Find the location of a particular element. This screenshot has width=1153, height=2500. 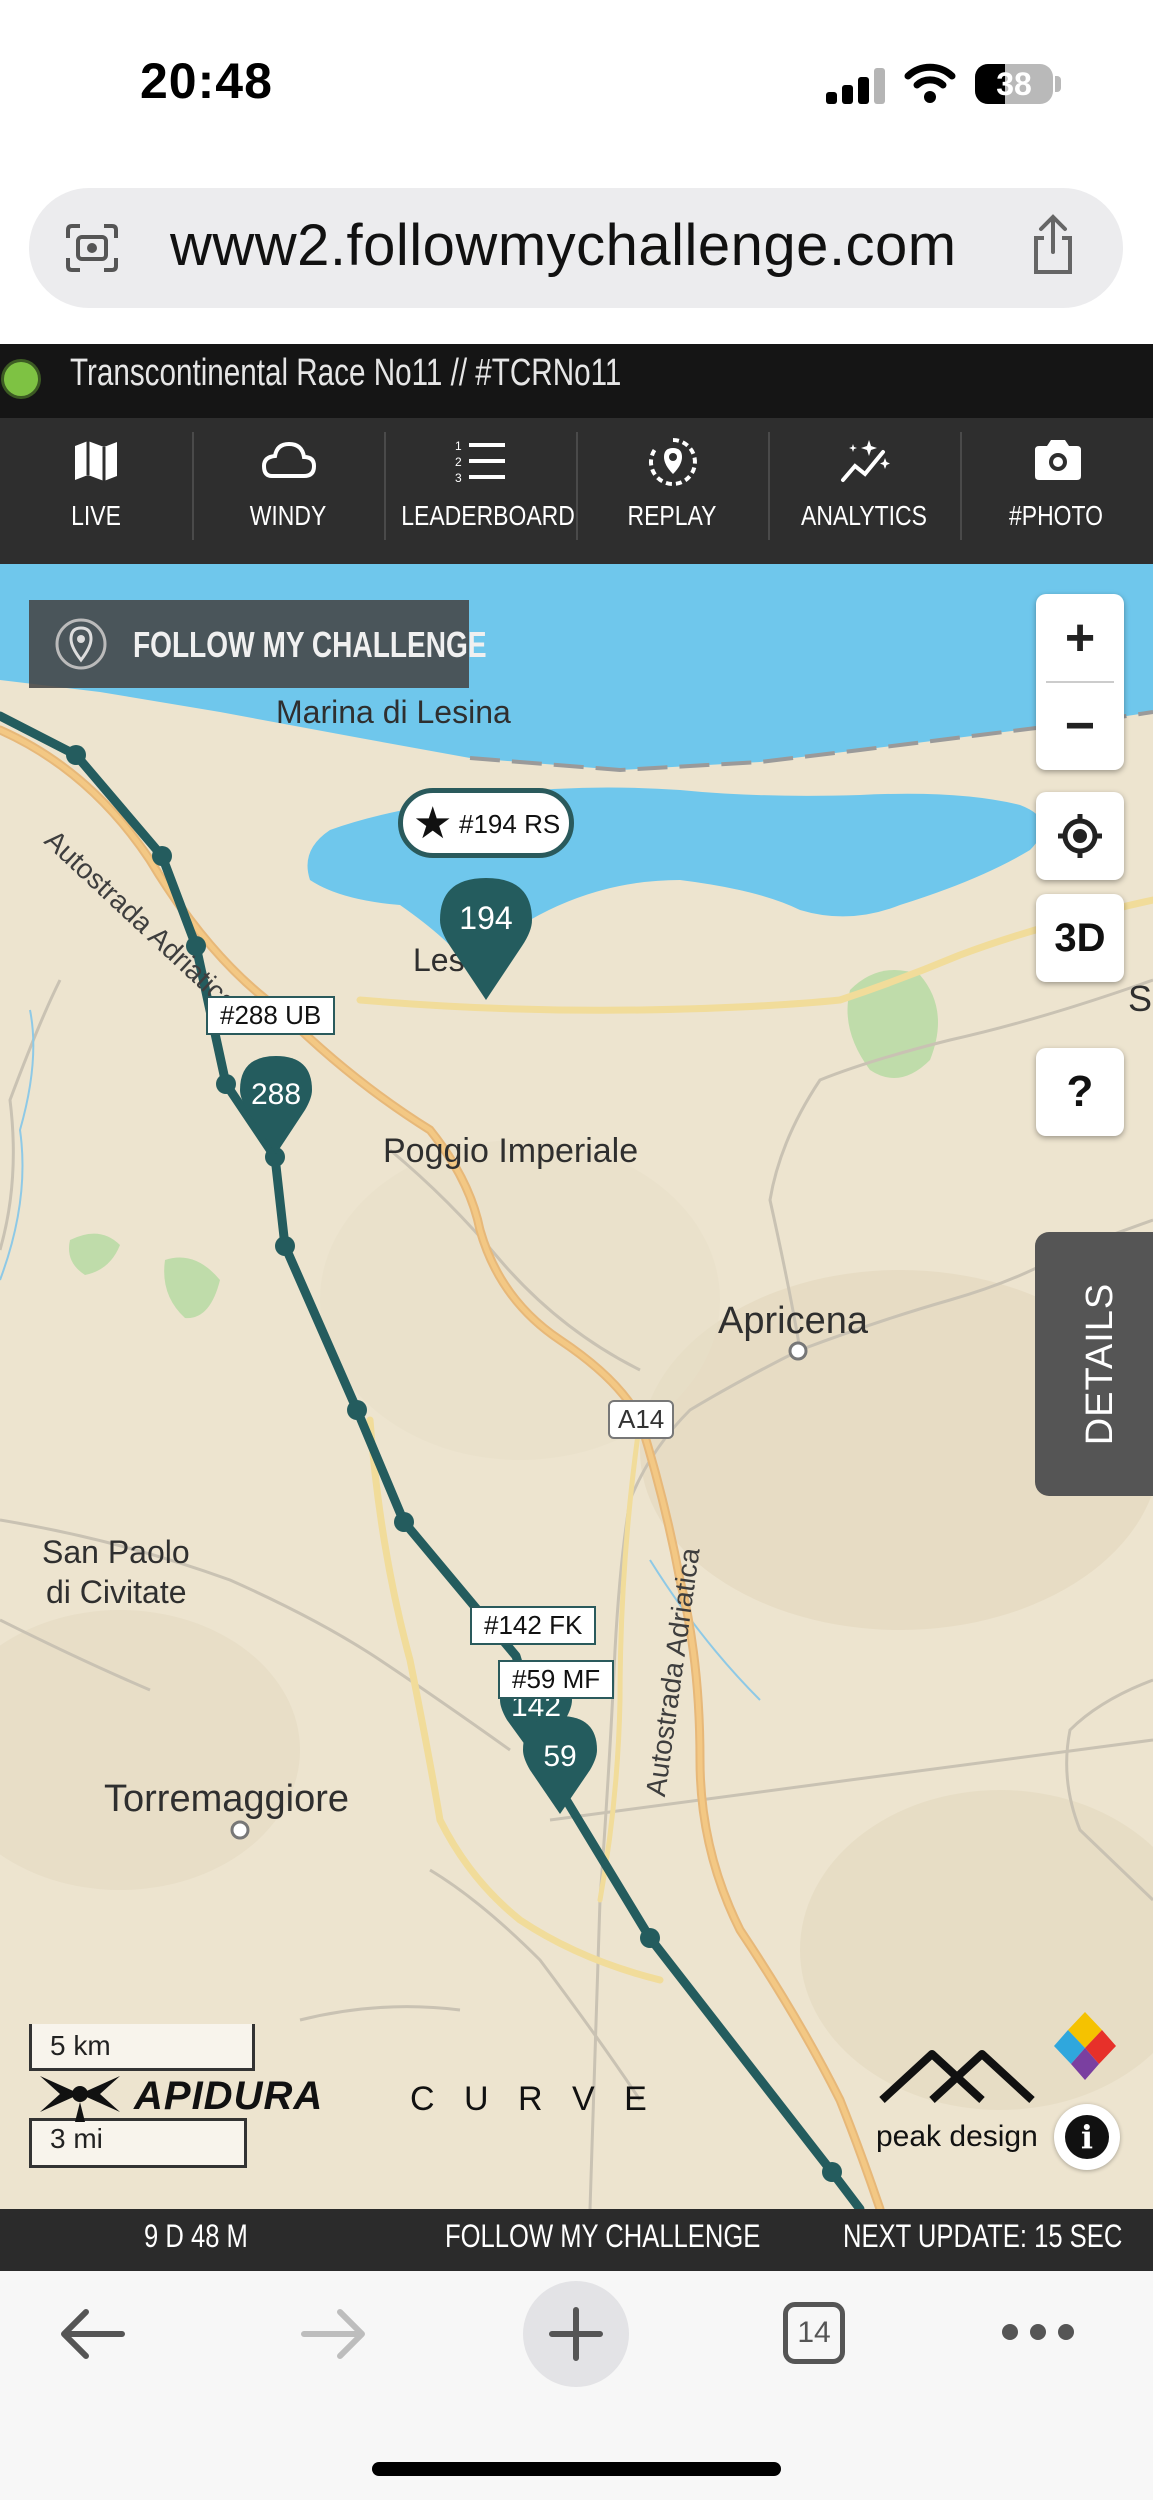

tabs-button: 14 is located at coordinates (814, 2333).